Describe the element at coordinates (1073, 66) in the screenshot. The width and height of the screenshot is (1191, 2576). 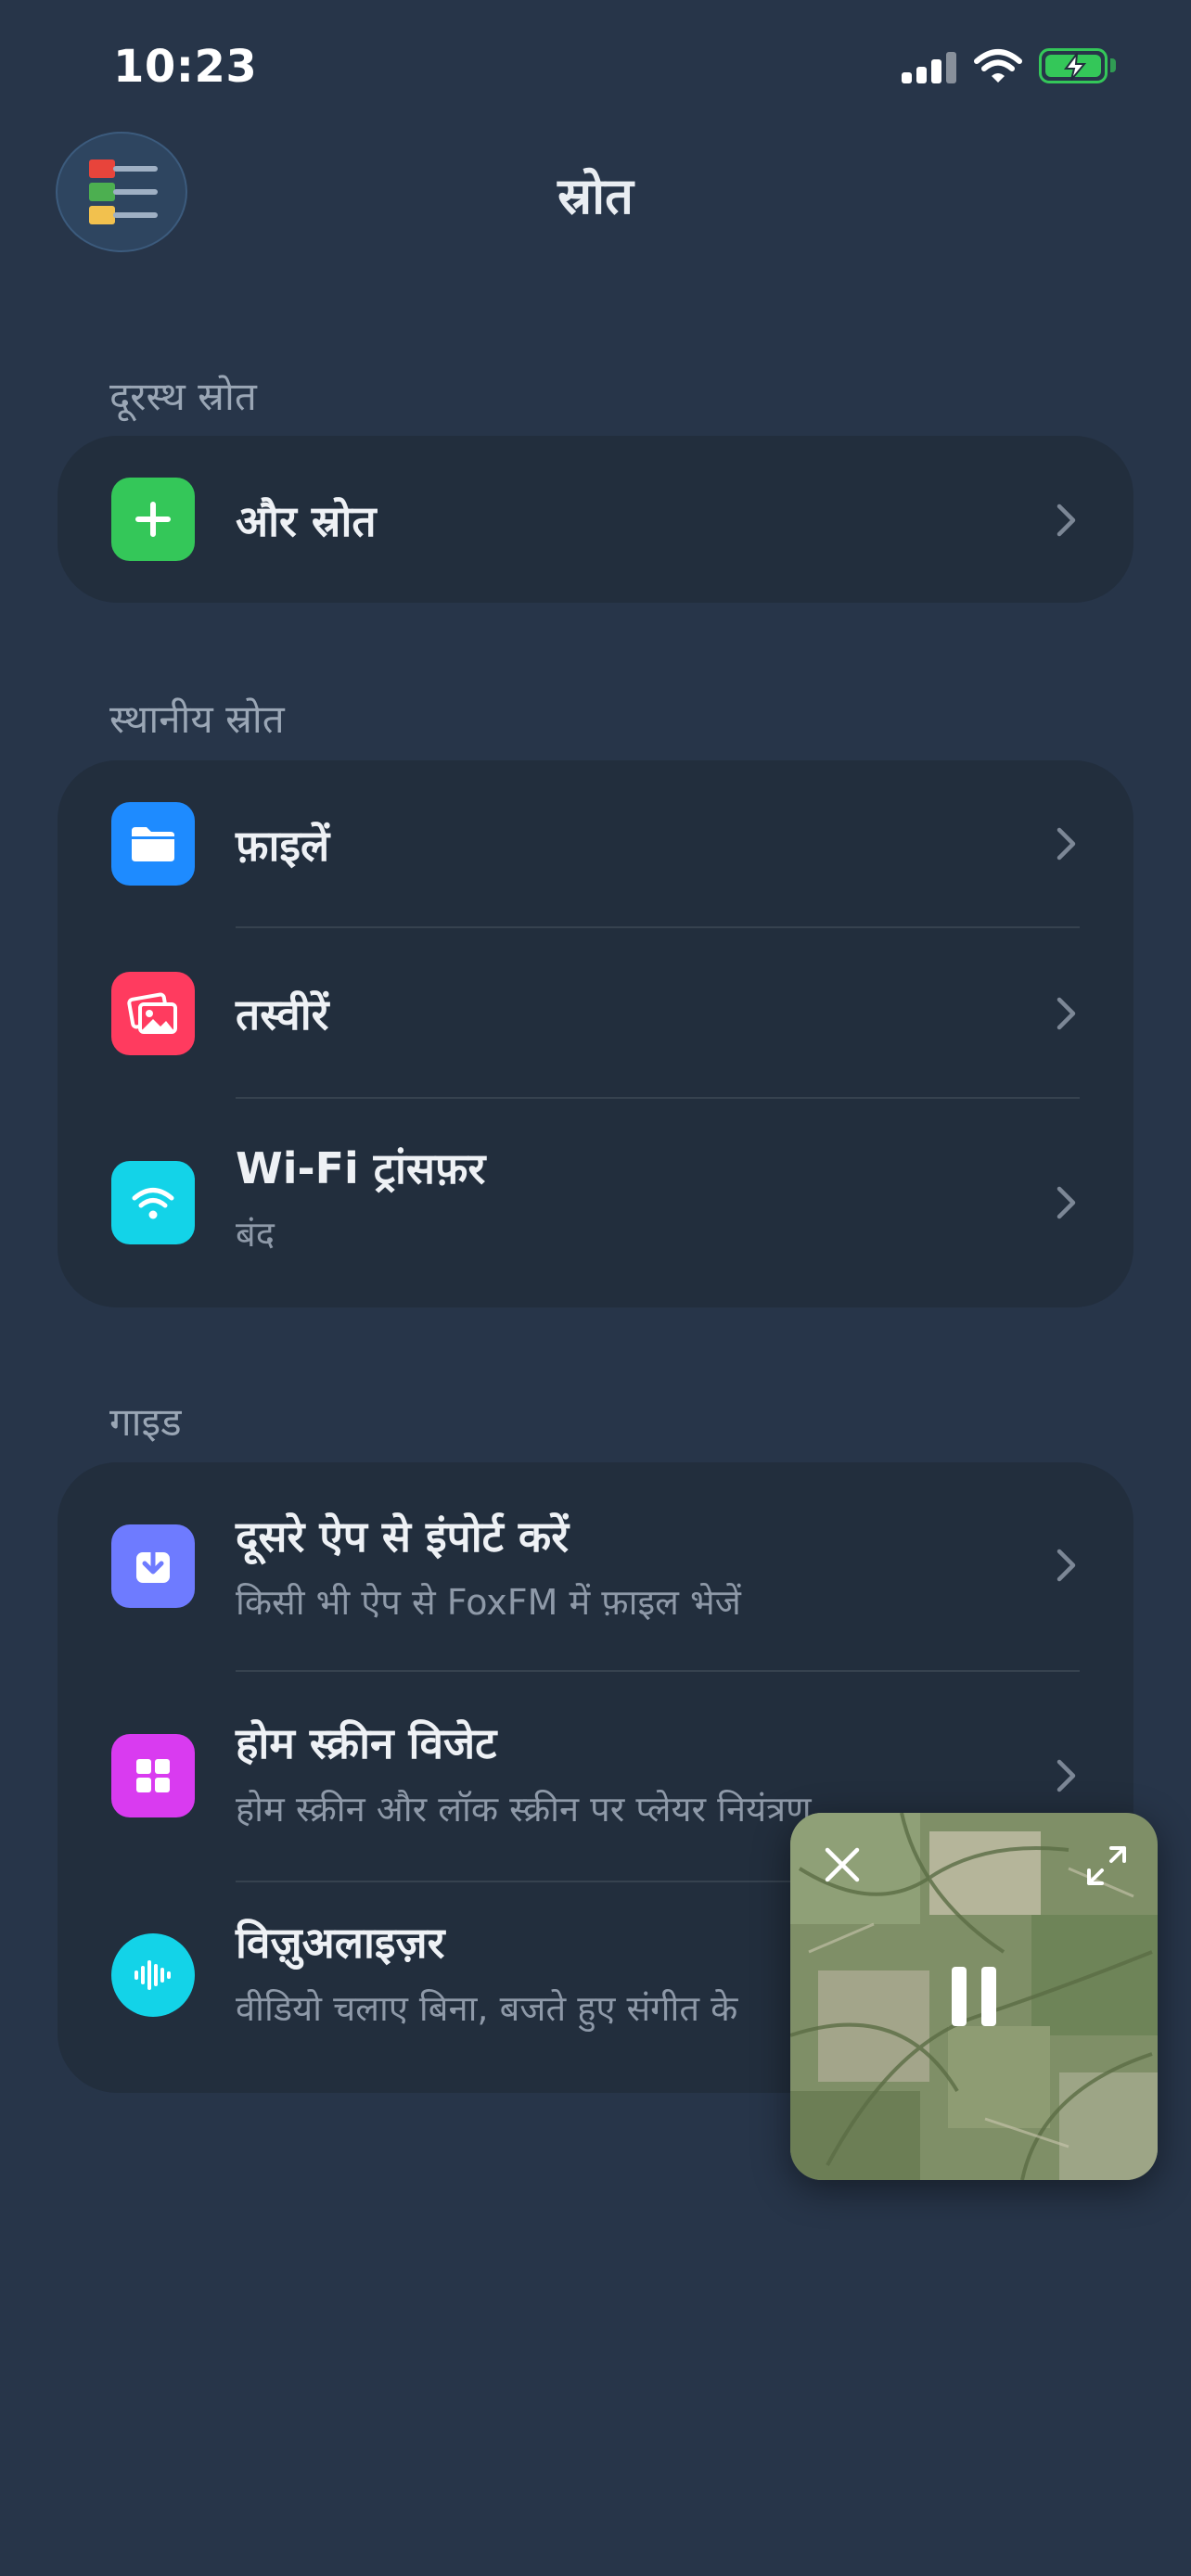
I see `battery-icon` at that location.